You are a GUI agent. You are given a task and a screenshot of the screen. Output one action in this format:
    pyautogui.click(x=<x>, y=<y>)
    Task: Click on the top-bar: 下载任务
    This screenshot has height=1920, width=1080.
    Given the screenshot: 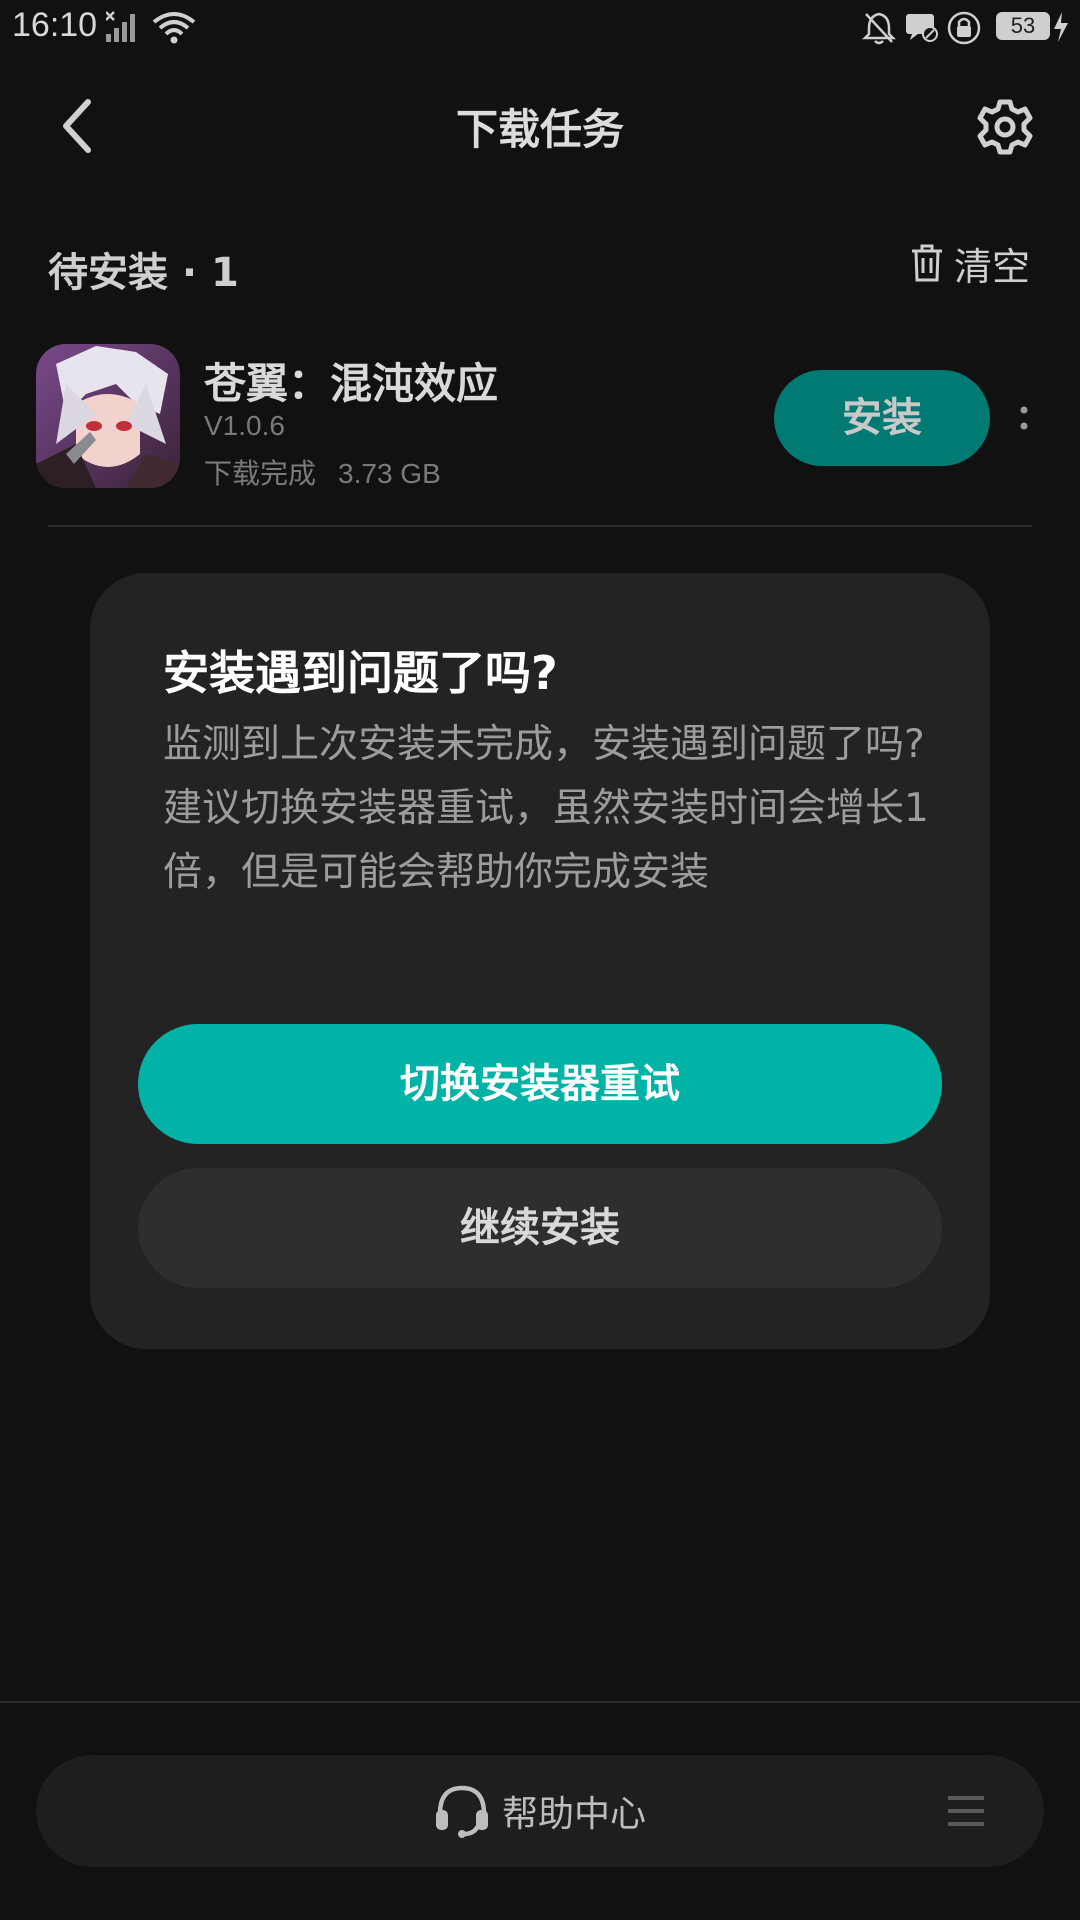 What is the action you would take?
    pyautogui.click(x=540, y=125)
    